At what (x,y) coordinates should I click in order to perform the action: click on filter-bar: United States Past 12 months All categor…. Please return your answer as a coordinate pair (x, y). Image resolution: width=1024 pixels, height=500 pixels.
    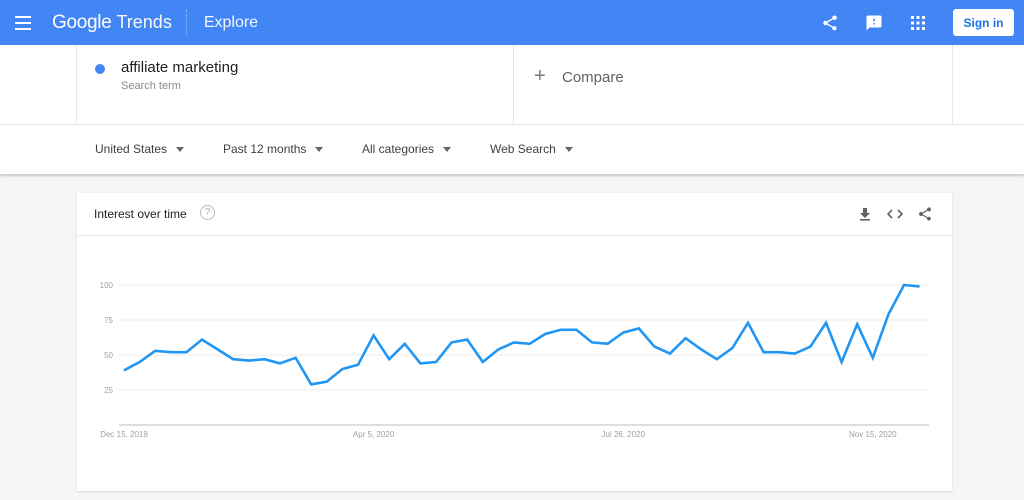
    Looking at the image, I should click on (512, 149).